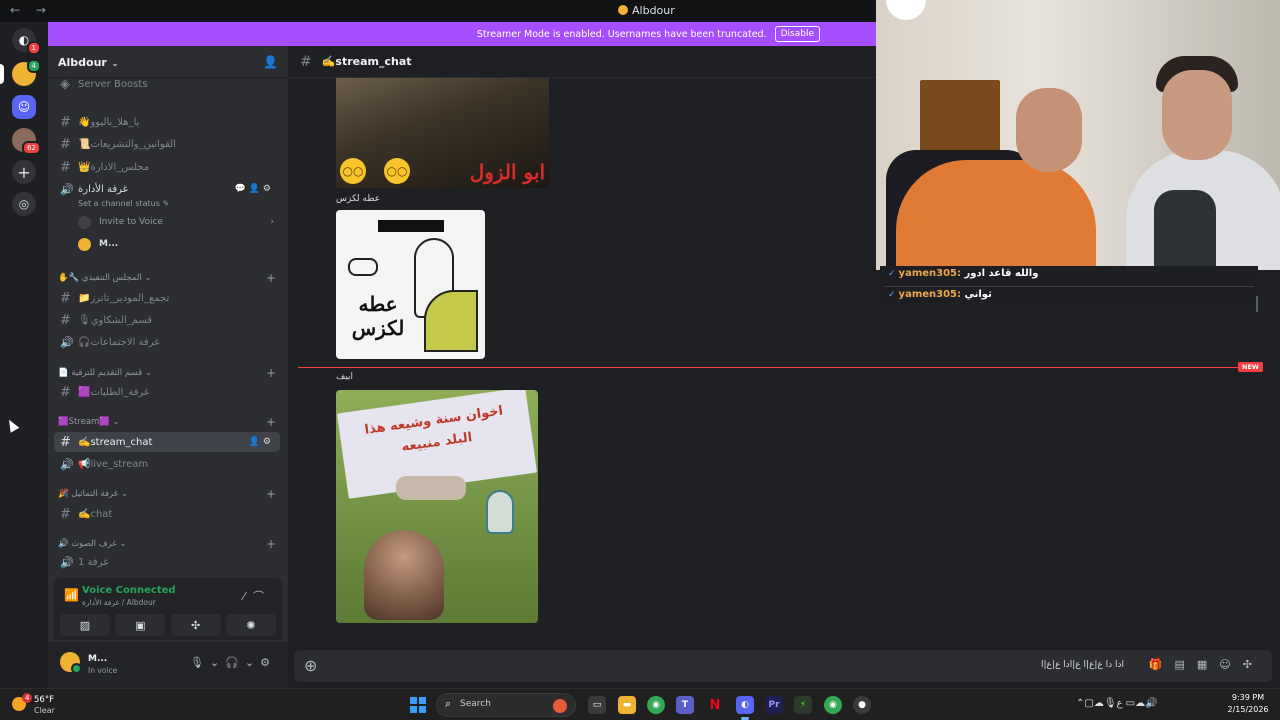 The width and height of the screenshot is (1280, 720). I want to click on add-server-button: +, so click(24, 172).